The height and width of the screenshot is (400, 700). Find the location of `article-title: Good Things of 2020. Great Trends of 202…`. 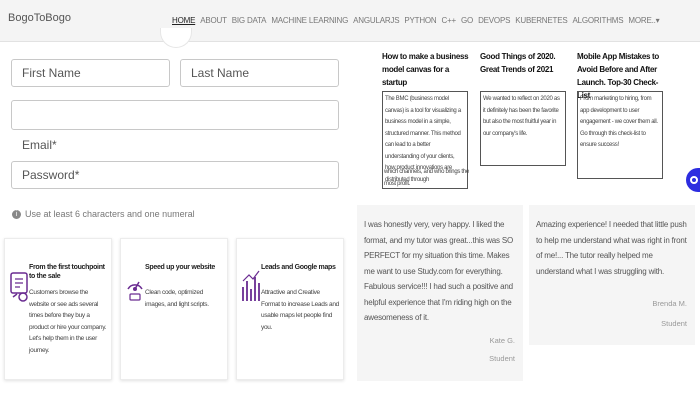

article-title: Good Things of 2020. Great Trends of 202… is located at coordinates (525, 63).